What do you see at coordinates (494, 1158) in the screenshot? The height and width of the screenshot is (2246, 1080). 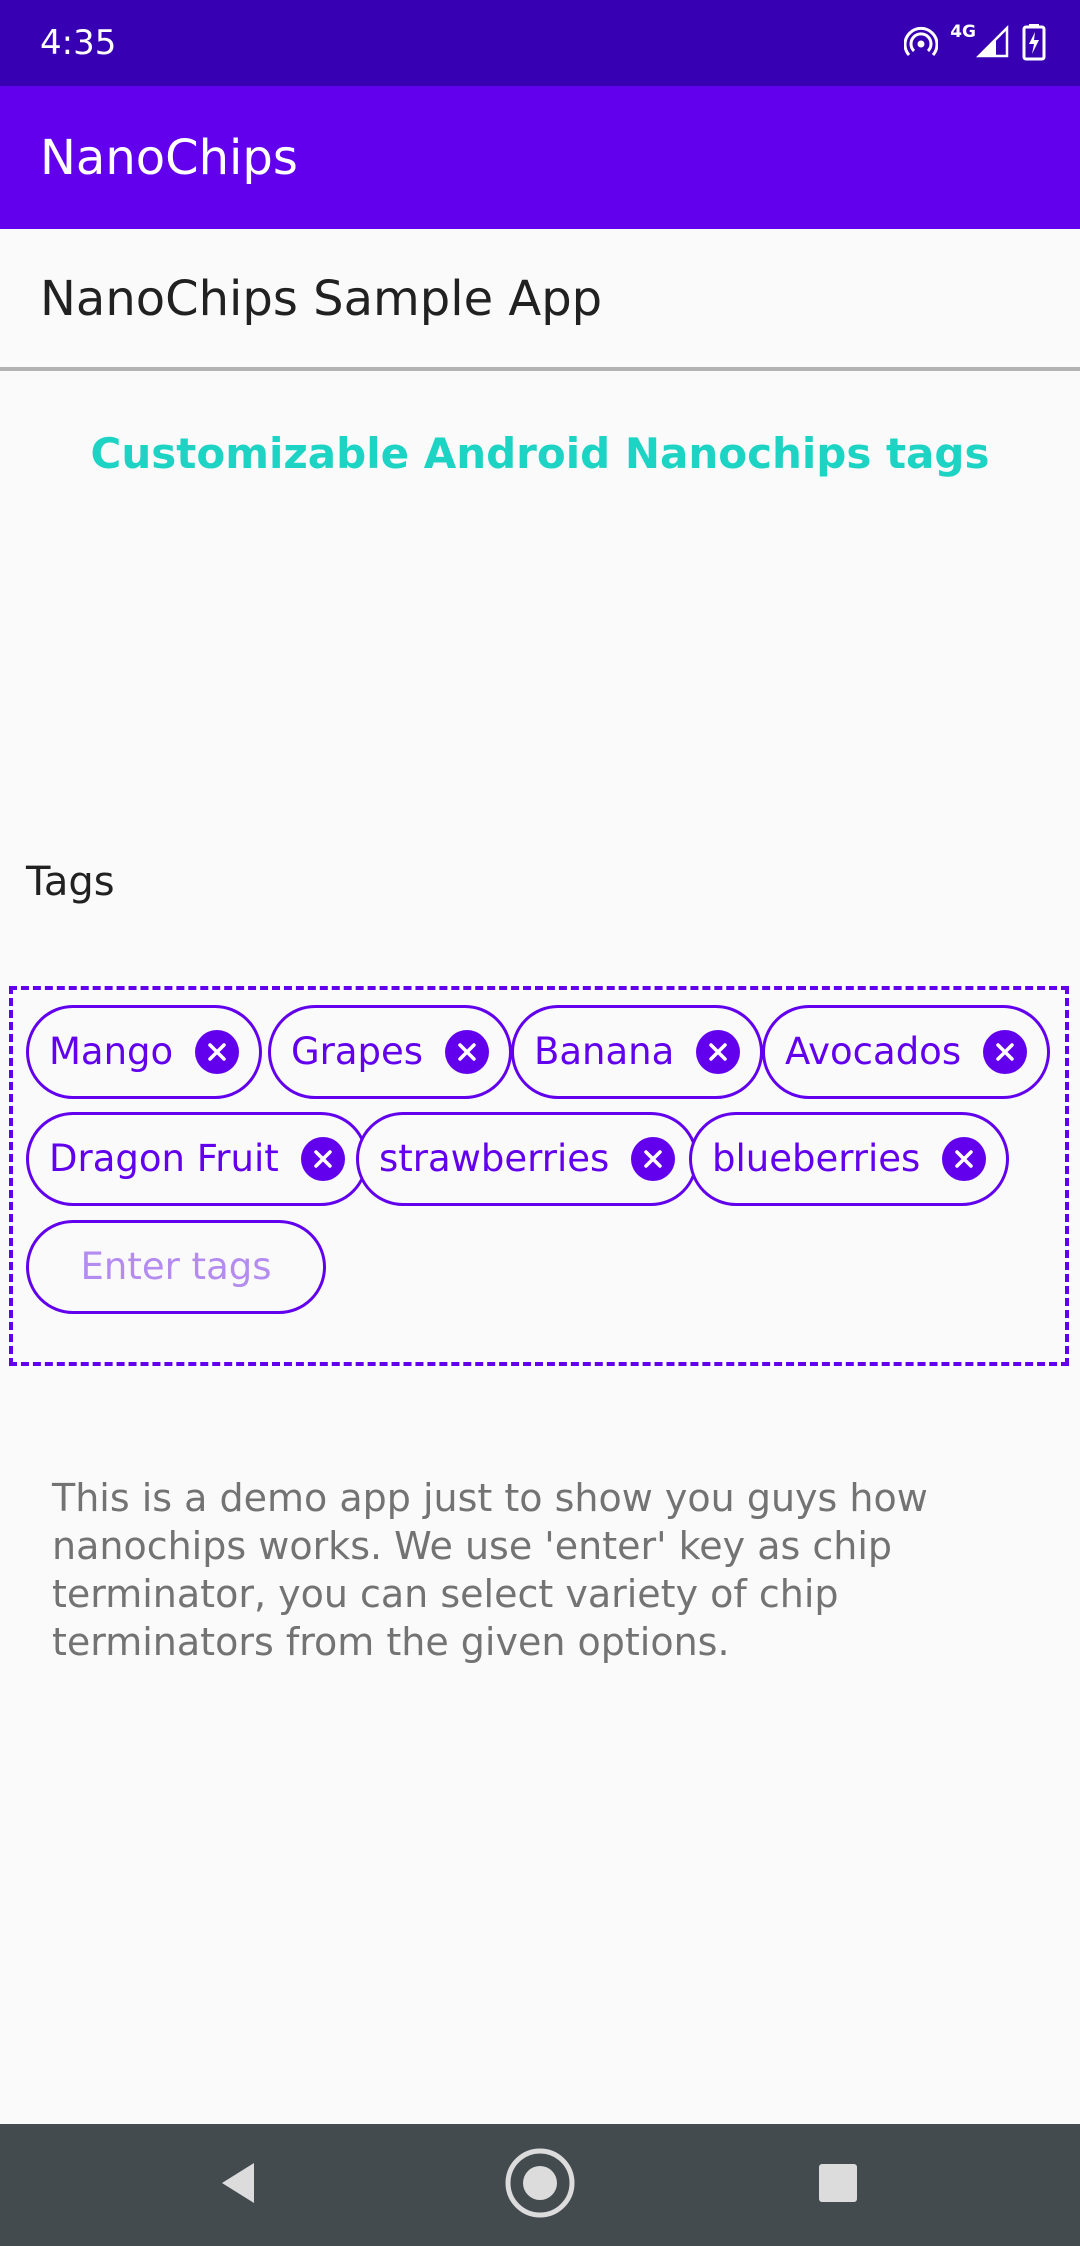 I see `chip-label: strawberries` at bounding box center [494, 1158].